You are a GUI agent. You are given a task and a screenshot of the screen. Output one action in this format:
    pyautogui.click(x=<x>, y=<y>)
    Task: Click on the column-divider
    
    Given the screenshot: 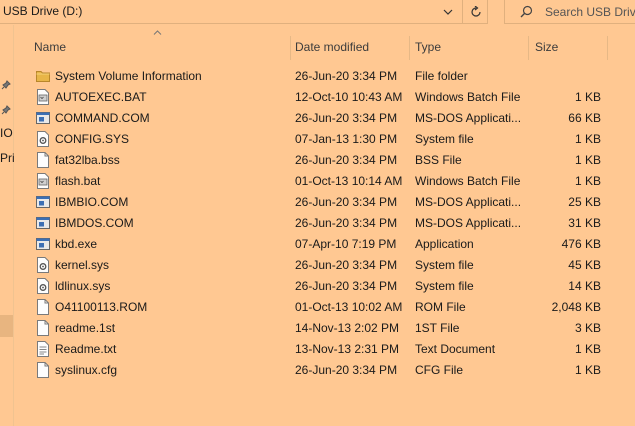 What is the action you would take?
    pyautogui.click(x=607, y=48)
    